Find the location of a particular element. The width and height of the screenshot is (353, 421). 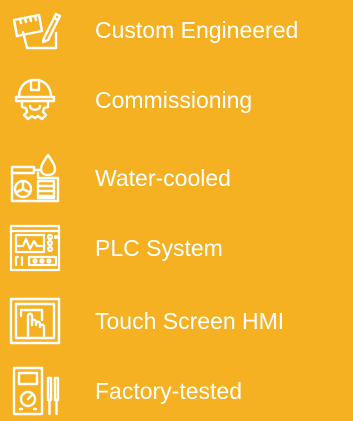

feature-commissioning: Commissioning is located at coordinates (176, 100).